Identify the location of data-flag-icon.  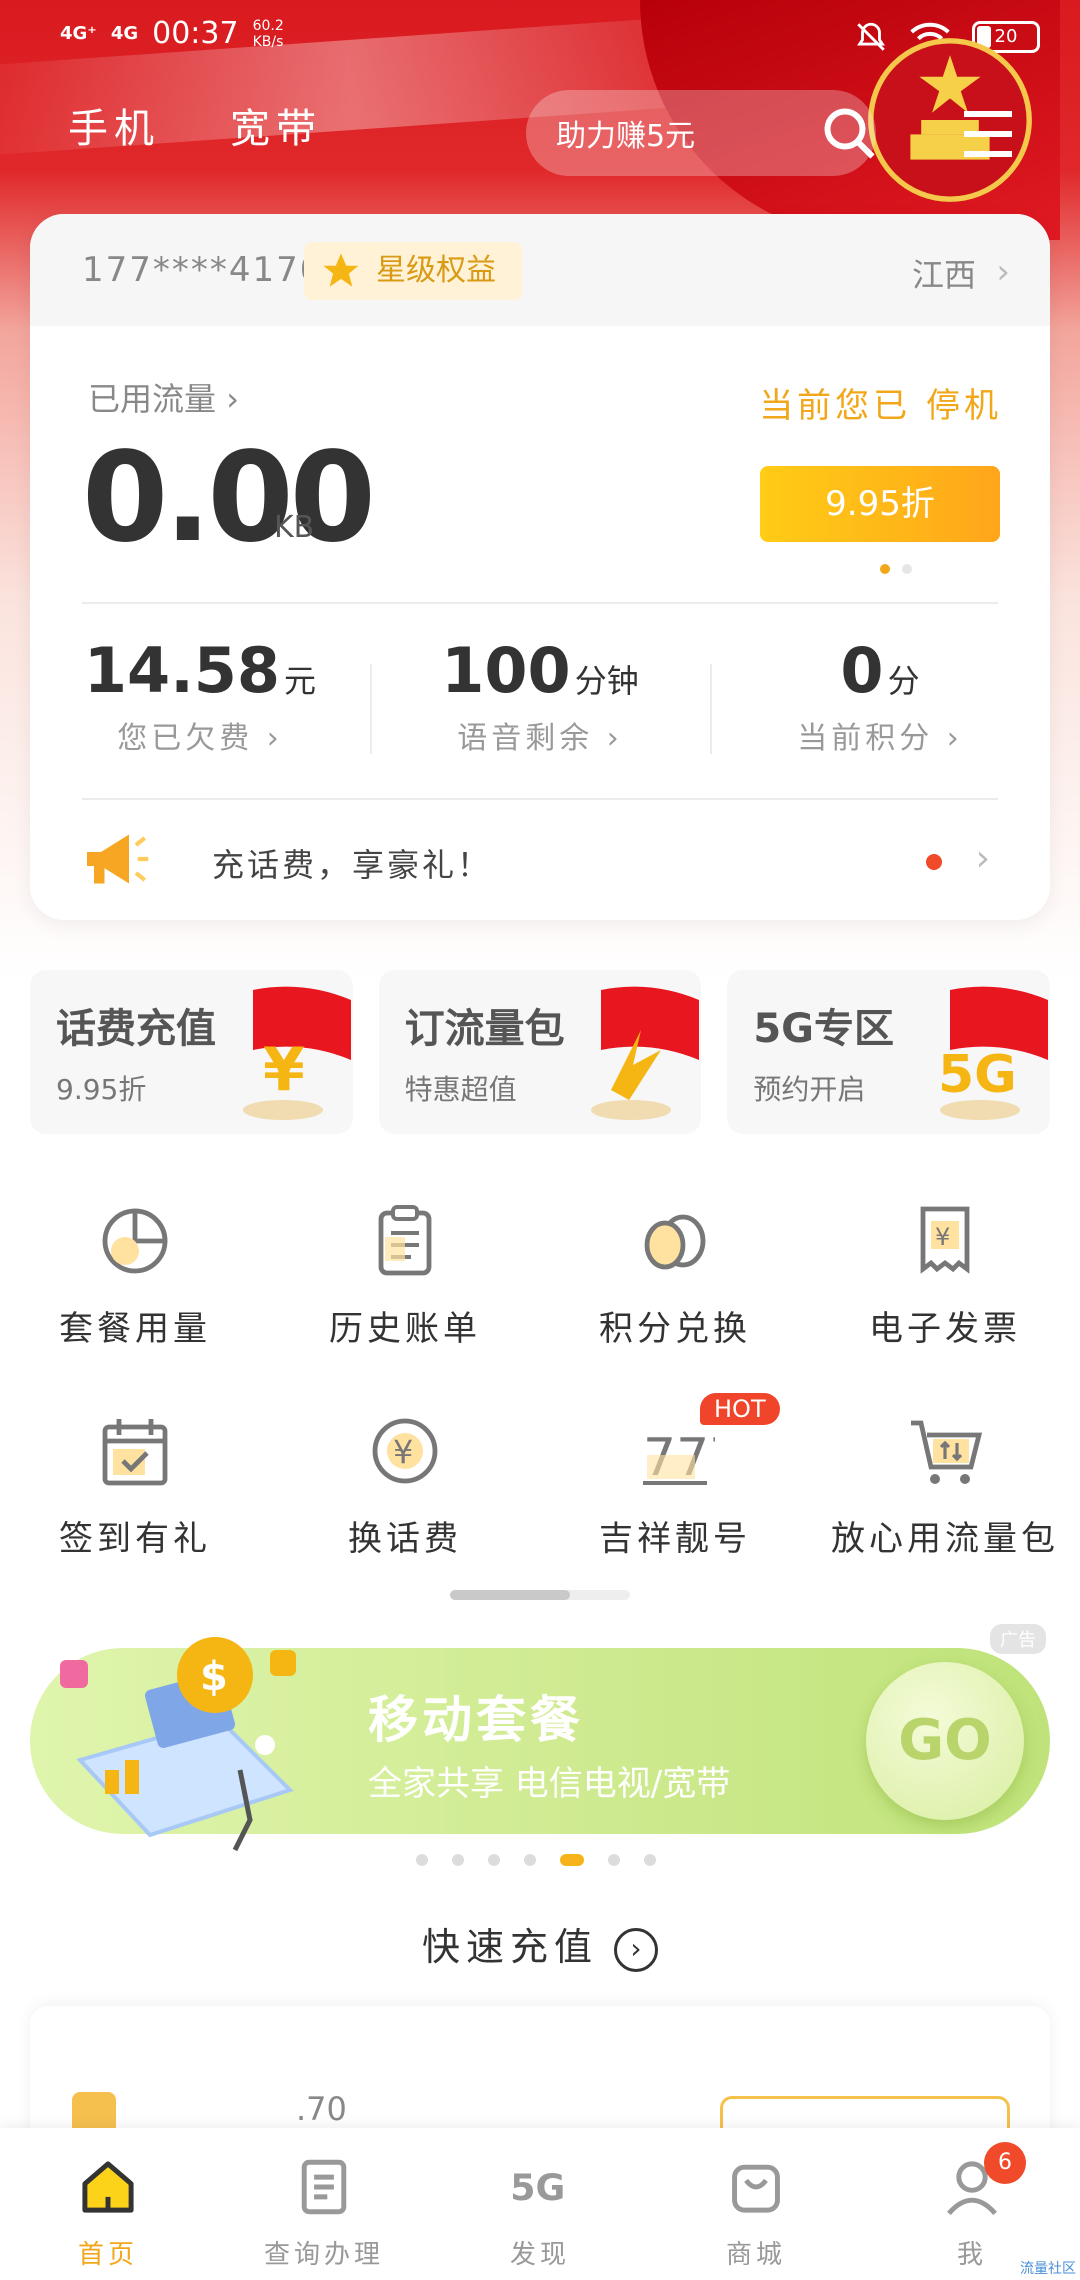
(645, 1053).